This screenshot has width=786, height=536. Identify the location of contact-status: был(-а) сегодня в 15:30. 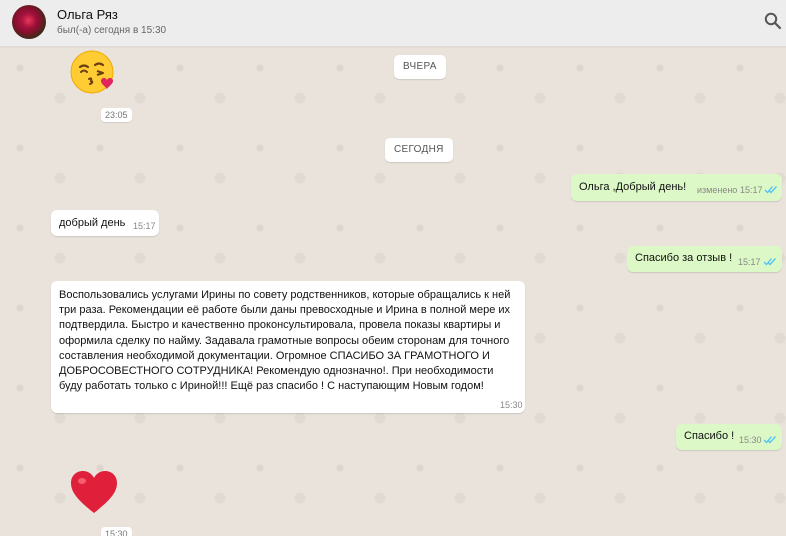
(112, 30).